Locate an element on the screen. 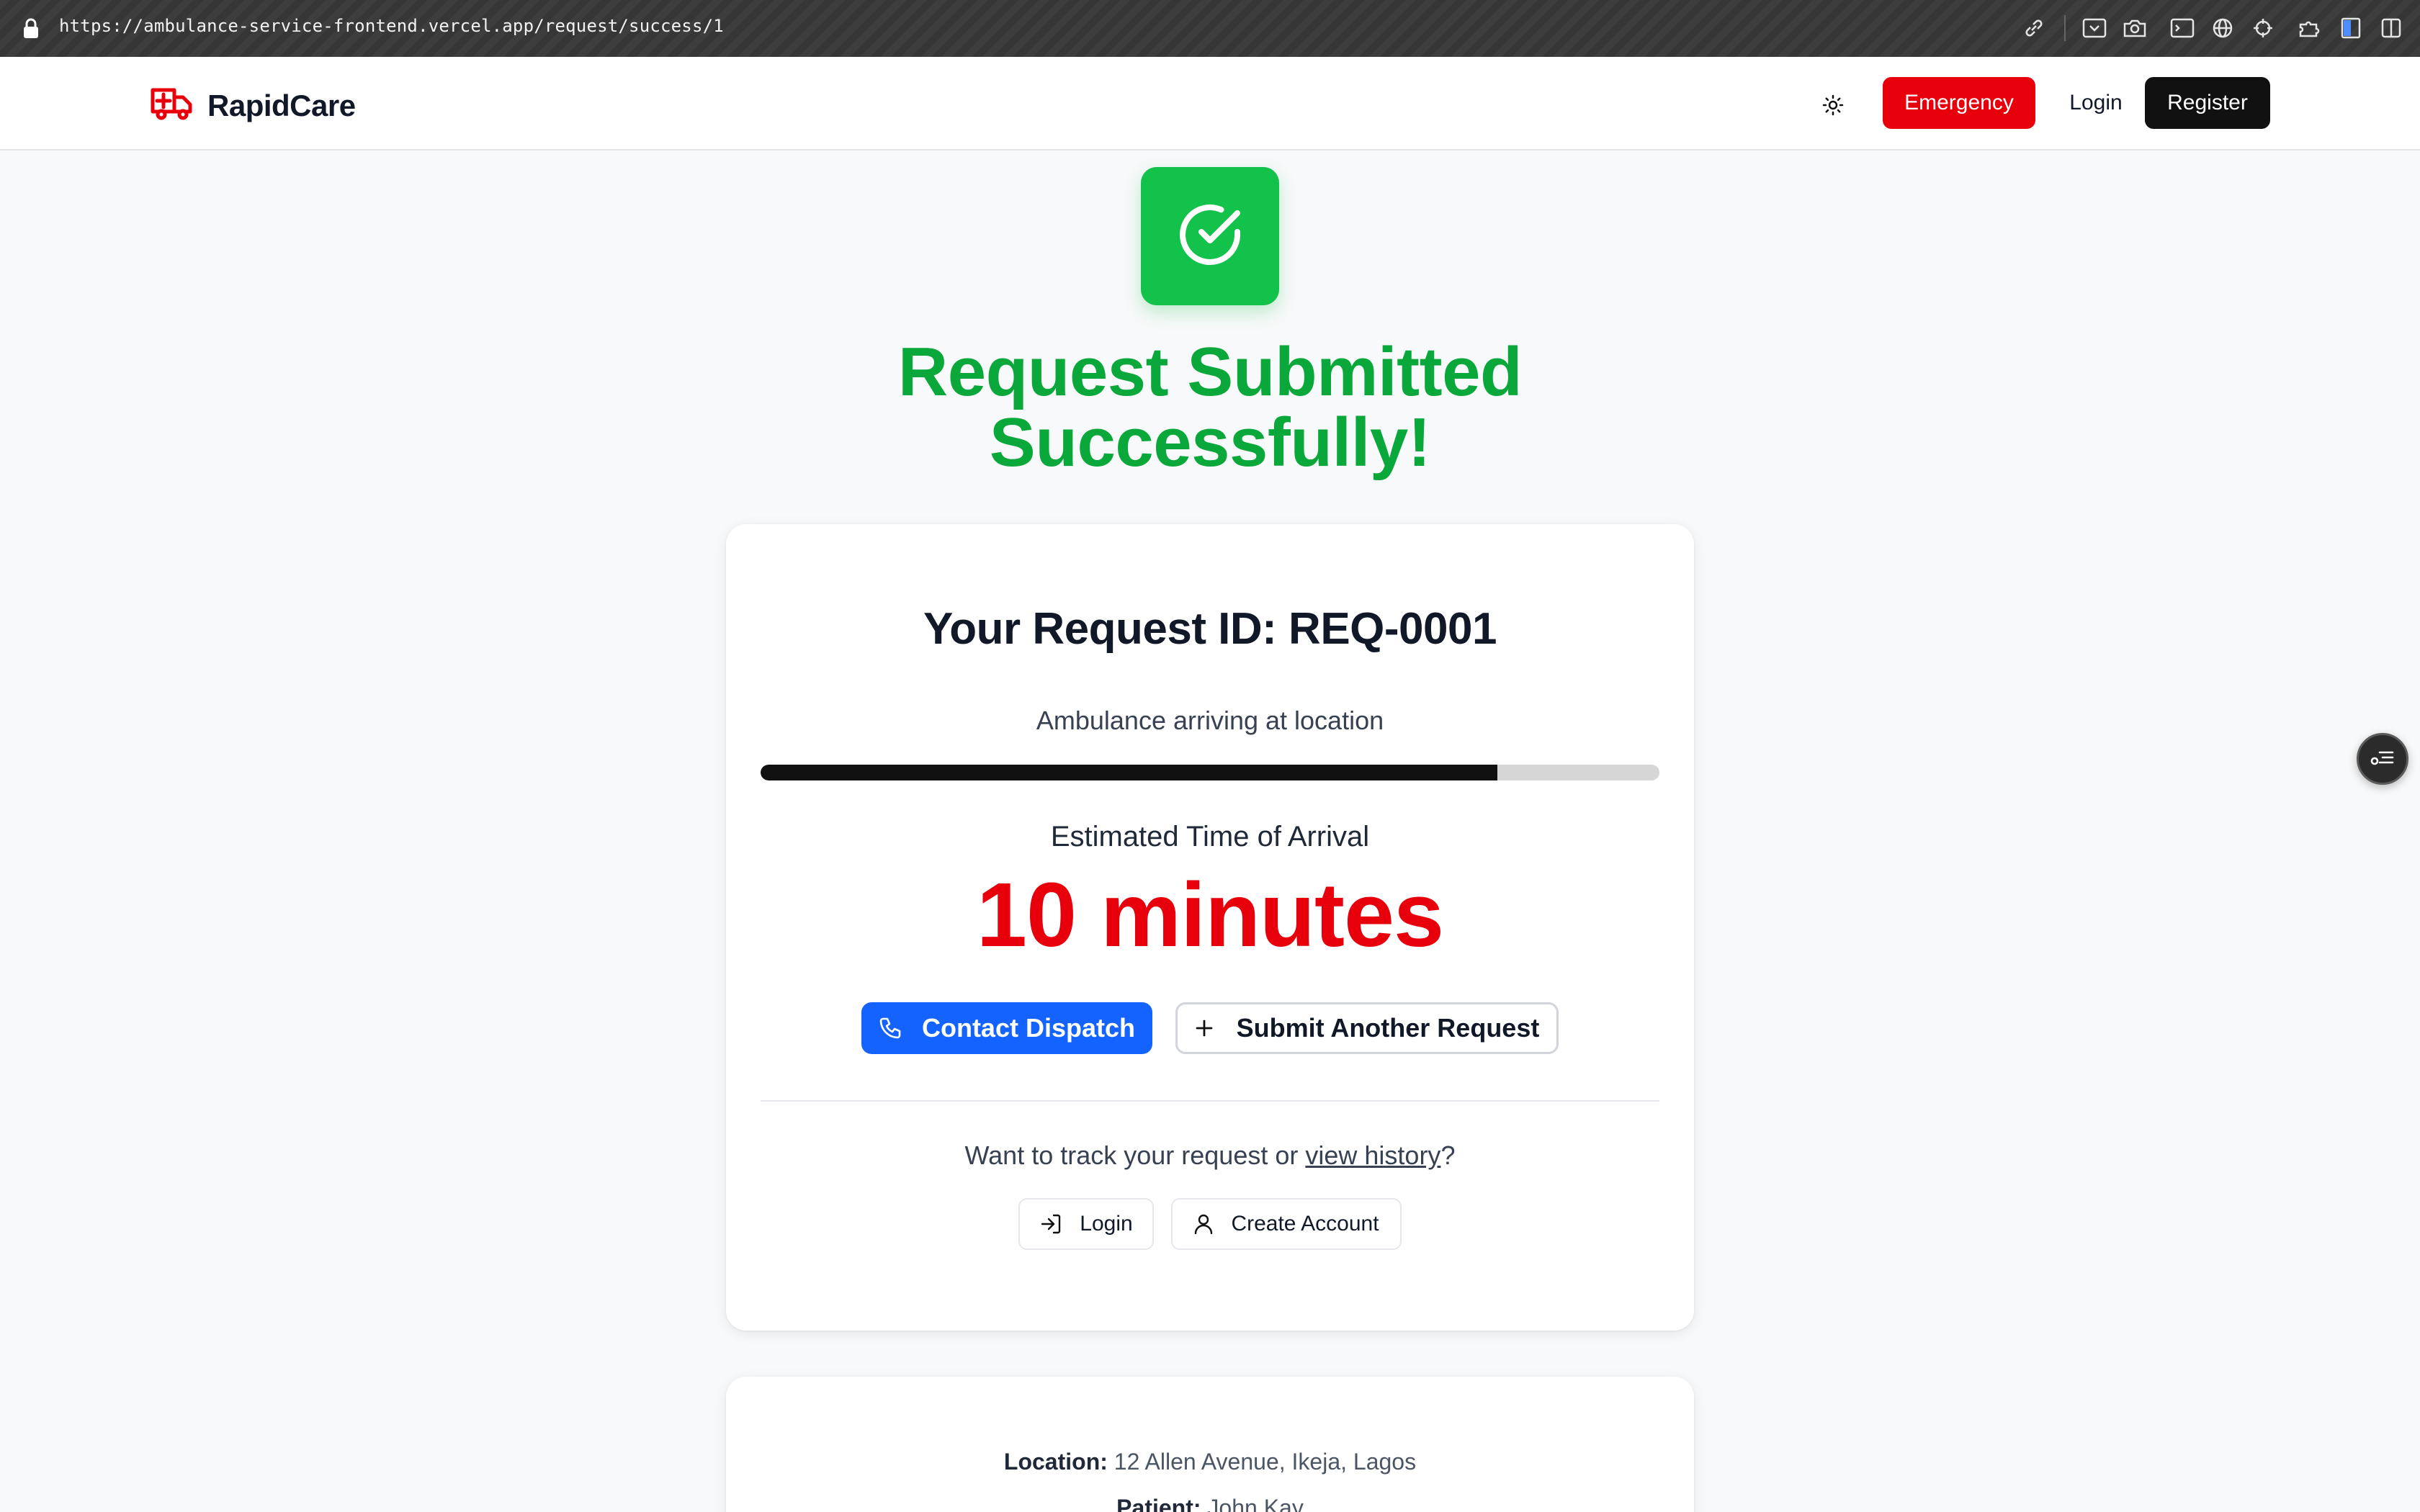 Image resolution: width=2420 pixels, height=1512 pixels. ambulance-icon is located at coordinates (172, 105).